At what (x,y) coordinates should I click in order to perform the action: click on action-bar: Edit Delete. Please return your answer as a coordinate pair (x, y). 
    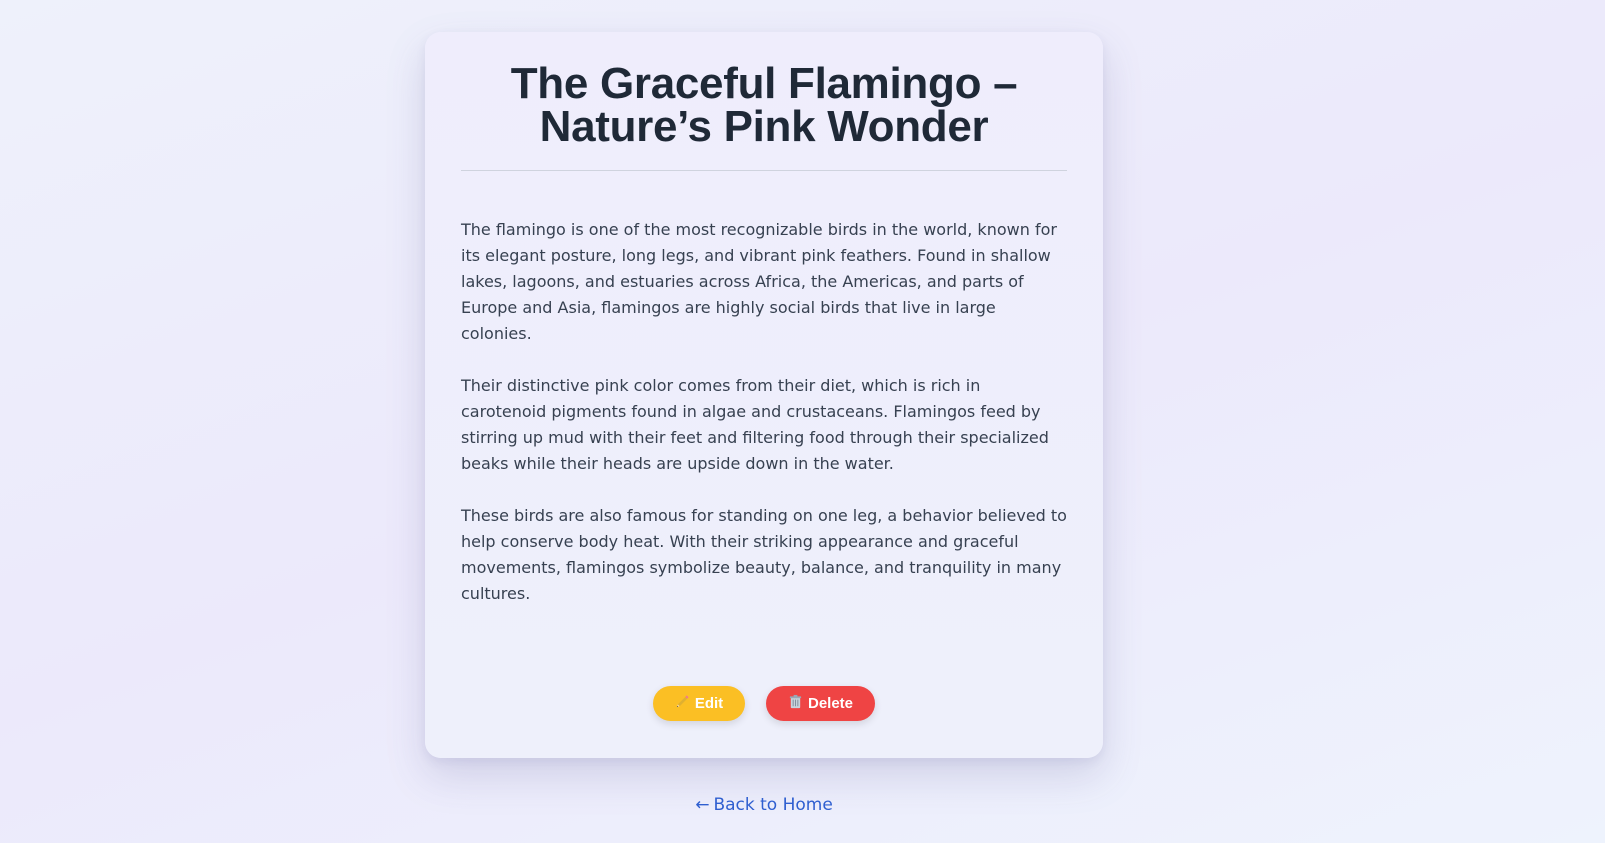
    Looking at the image, I should click on (764, 703).